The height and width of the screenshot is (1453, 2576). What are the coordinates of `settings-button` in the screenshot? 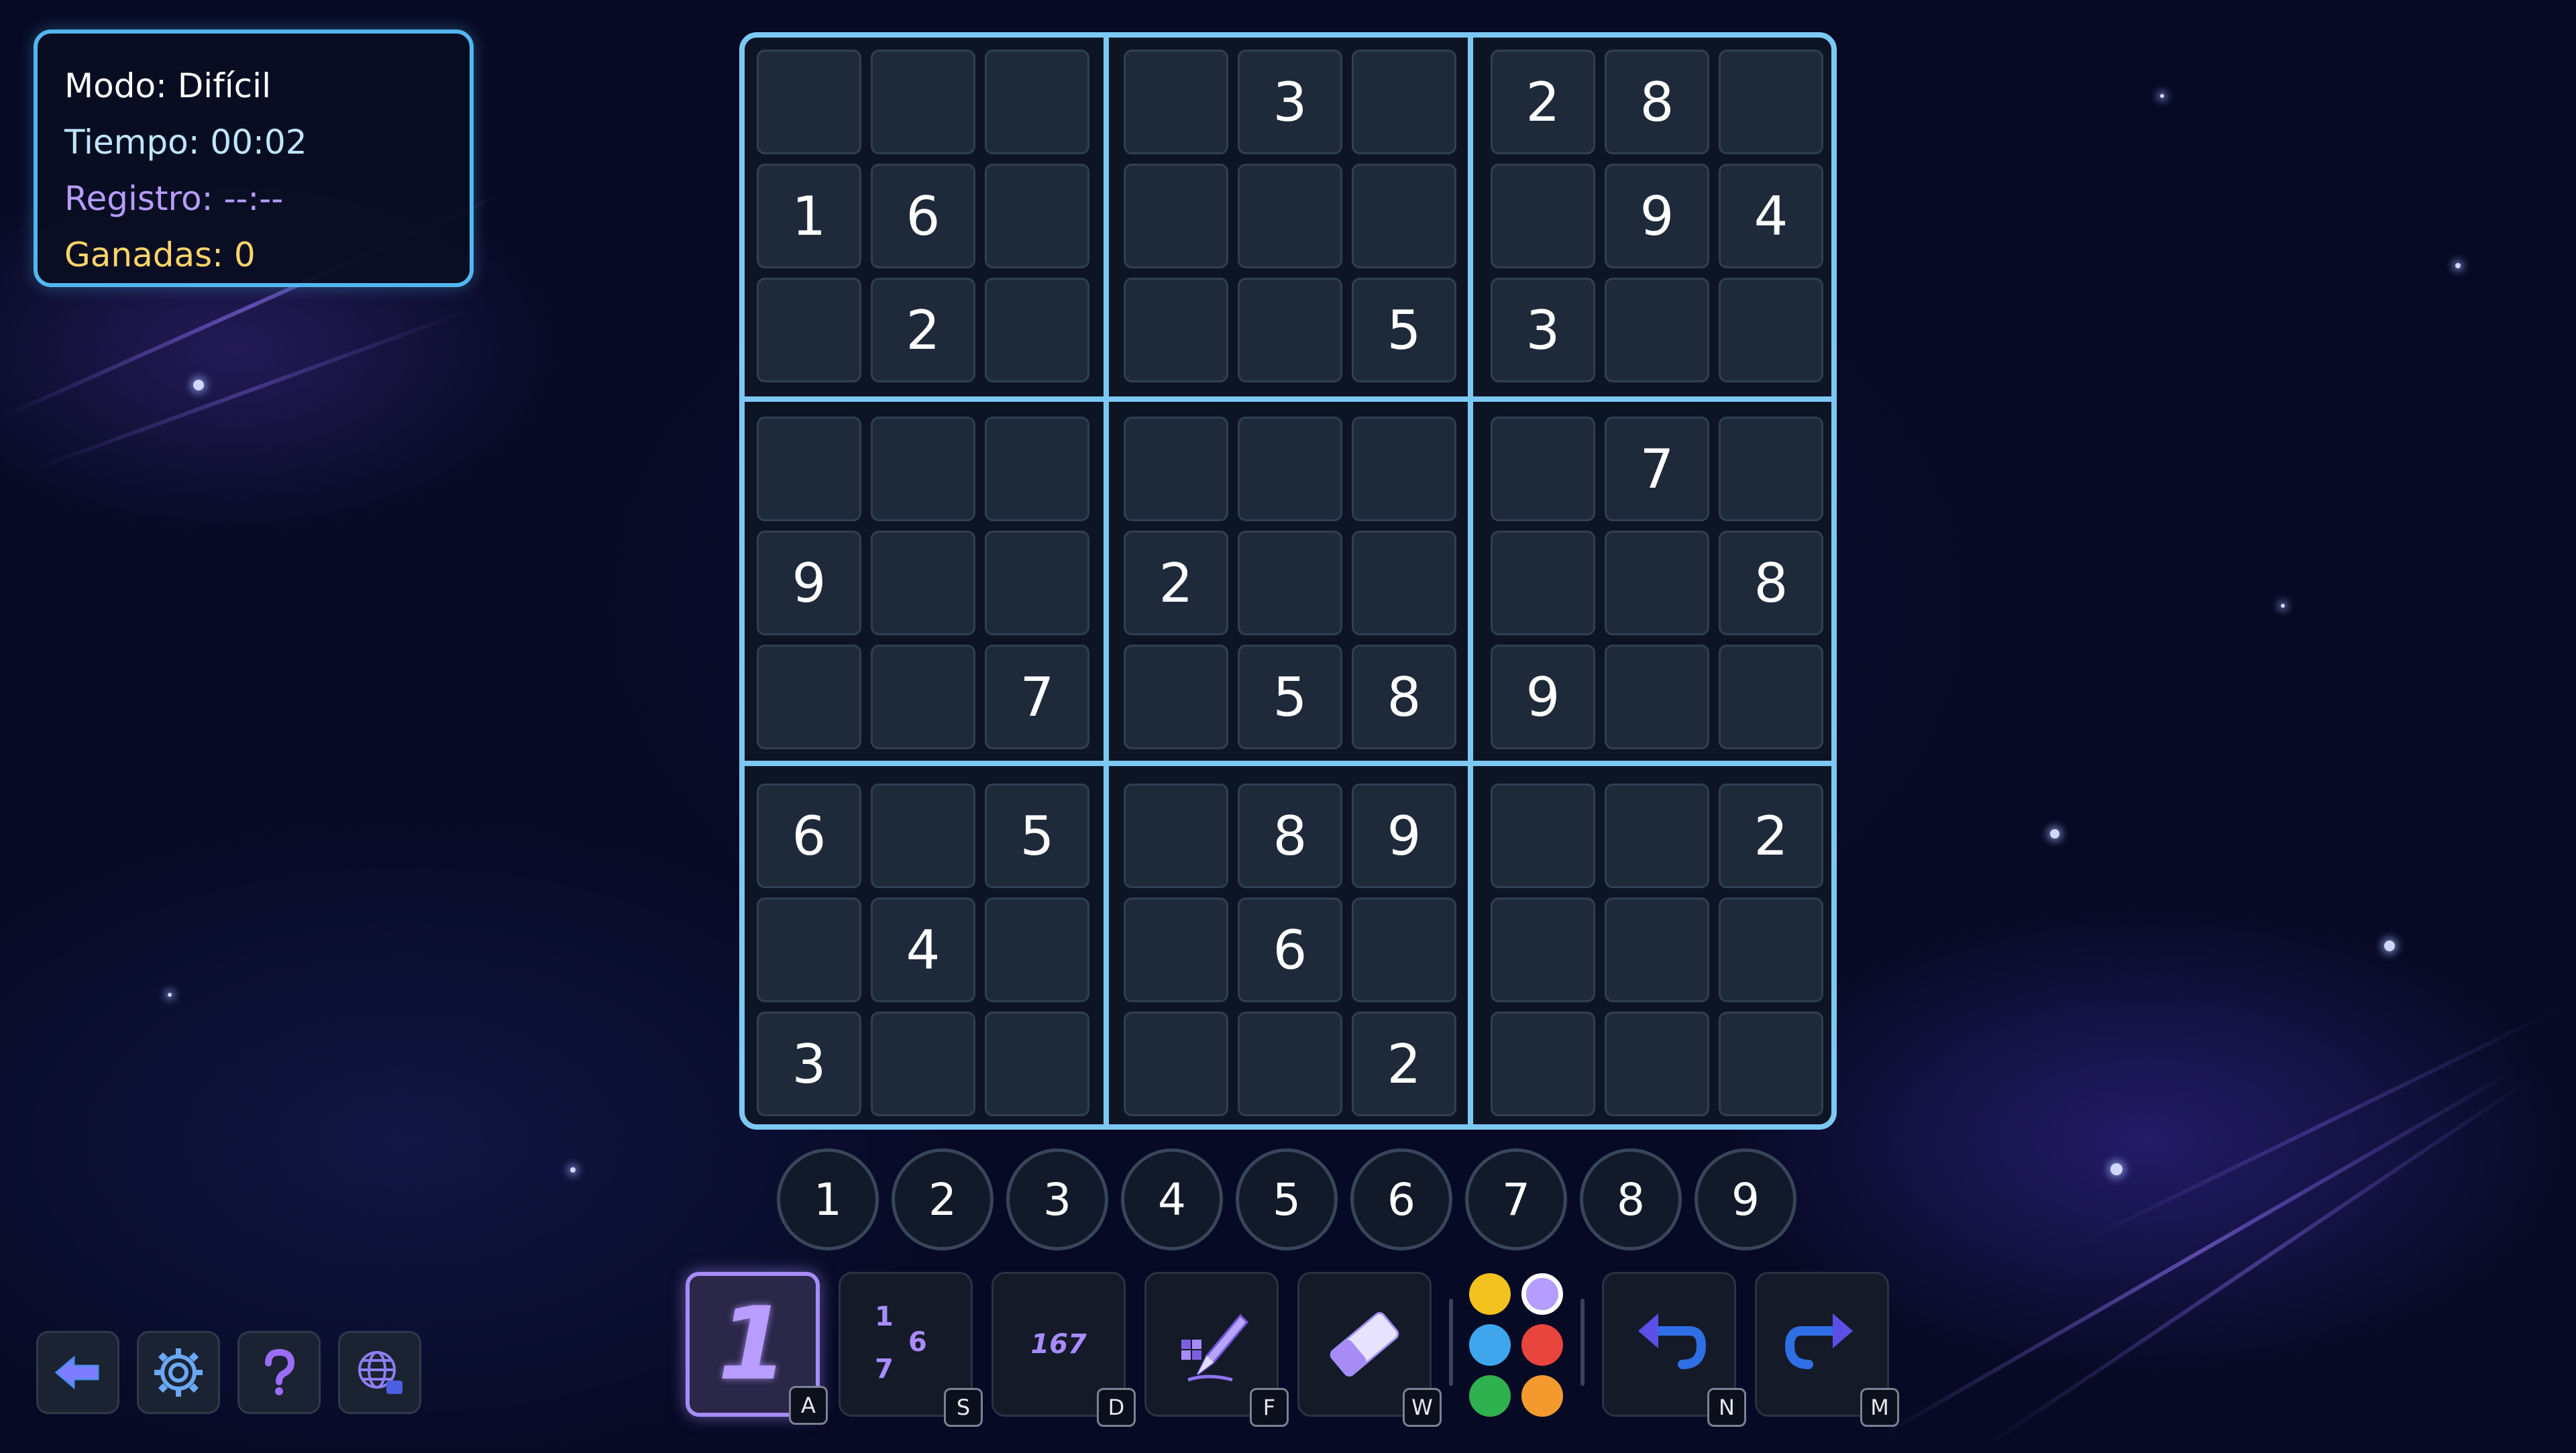 It's located at (178, 1372).